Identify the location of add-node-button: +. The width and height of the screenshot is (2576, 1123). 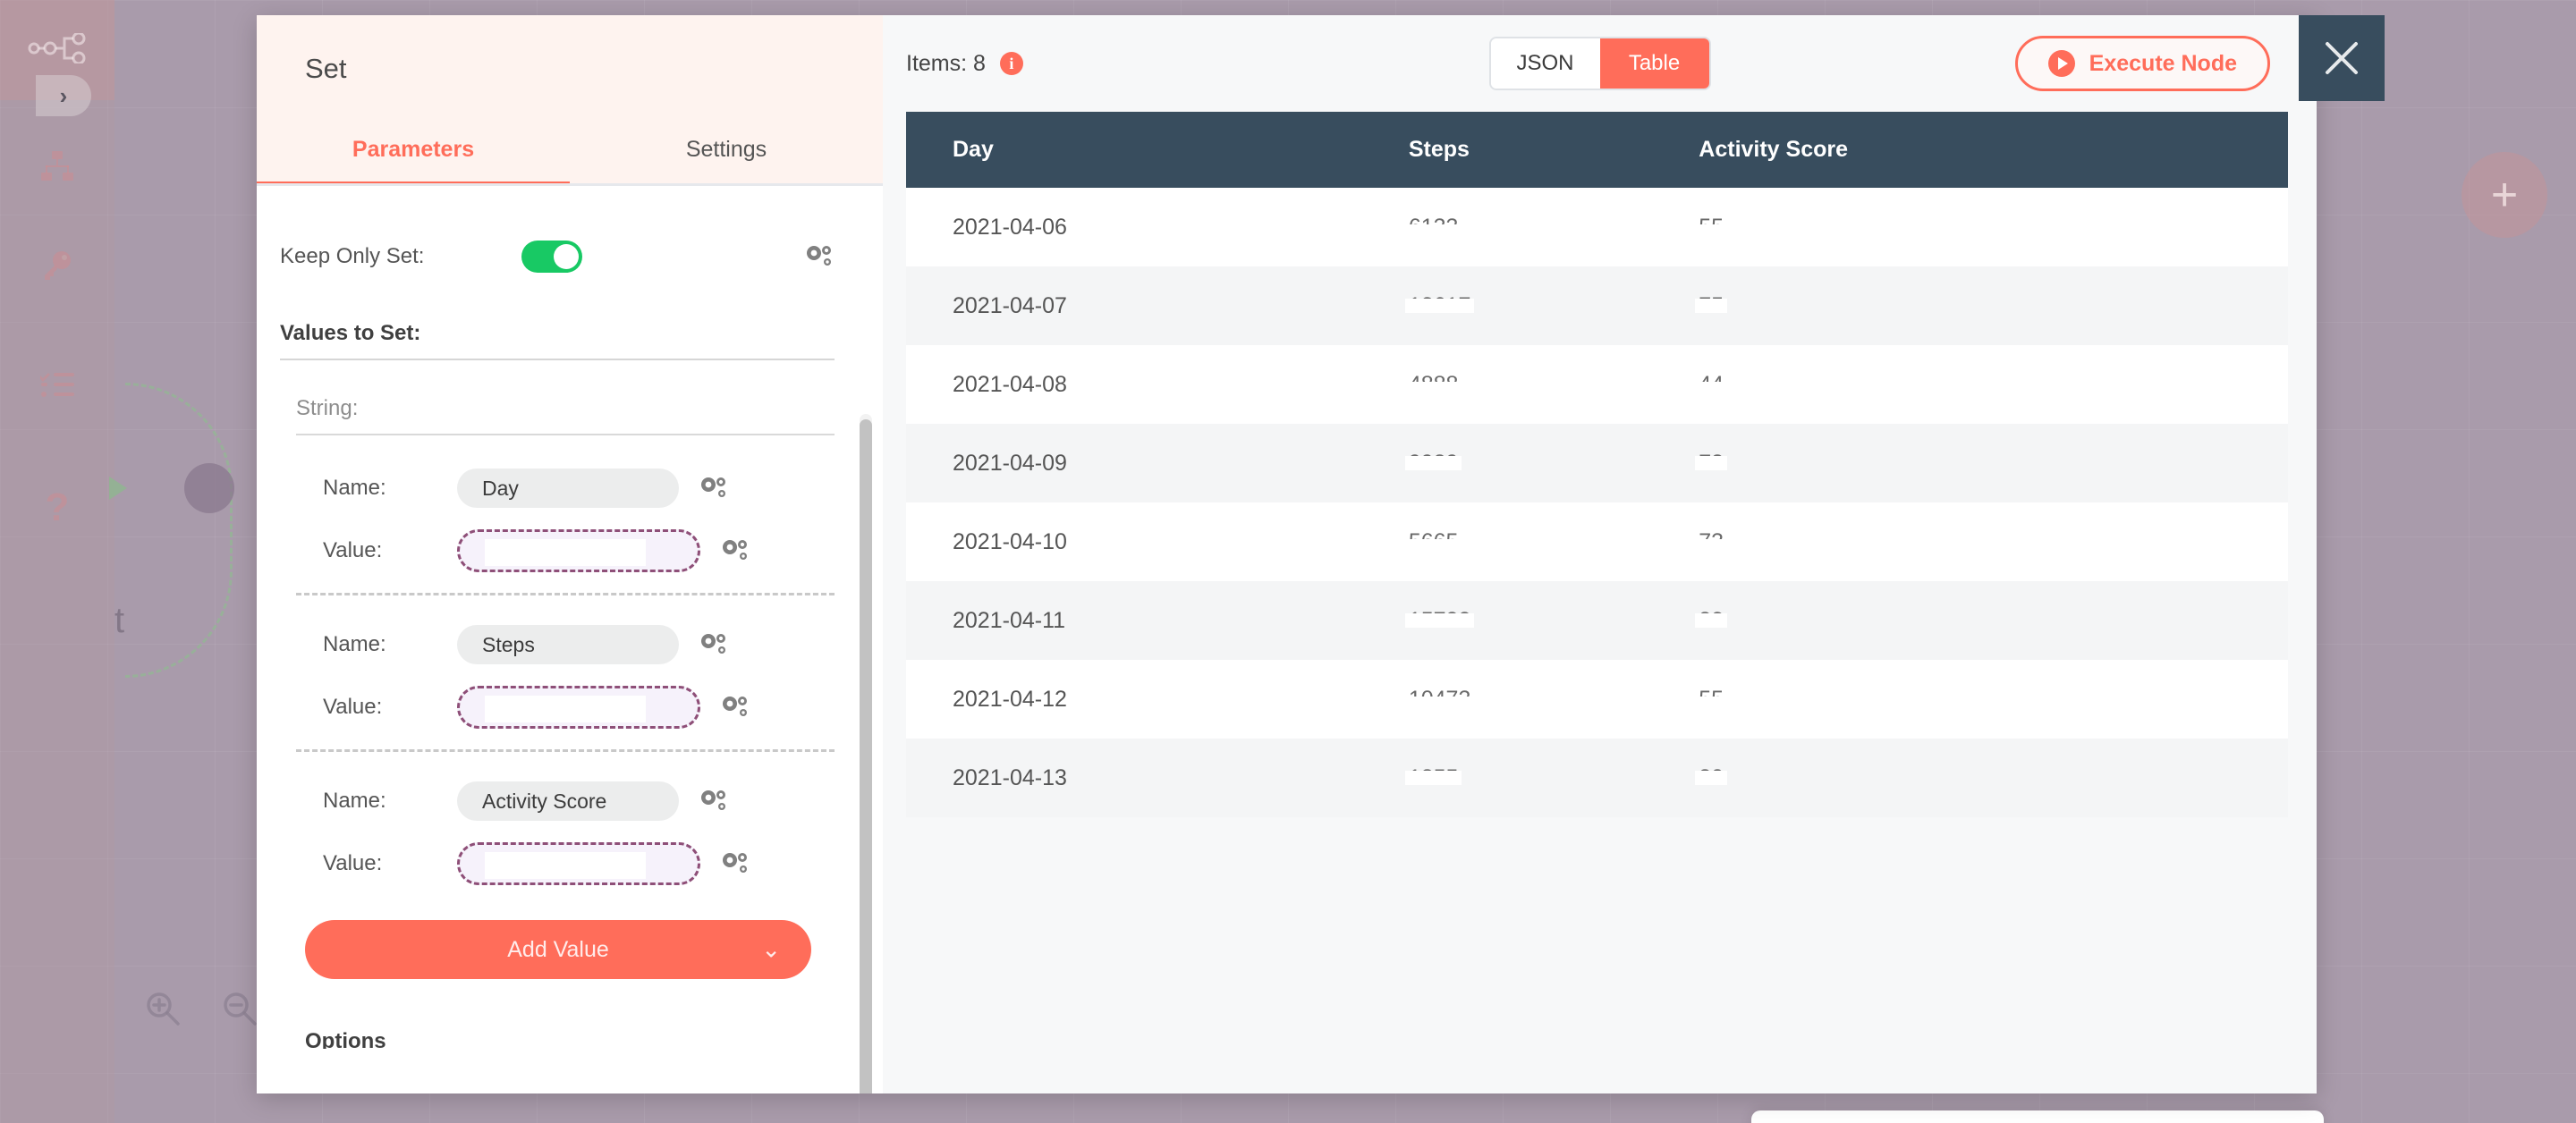
(2504, 195).